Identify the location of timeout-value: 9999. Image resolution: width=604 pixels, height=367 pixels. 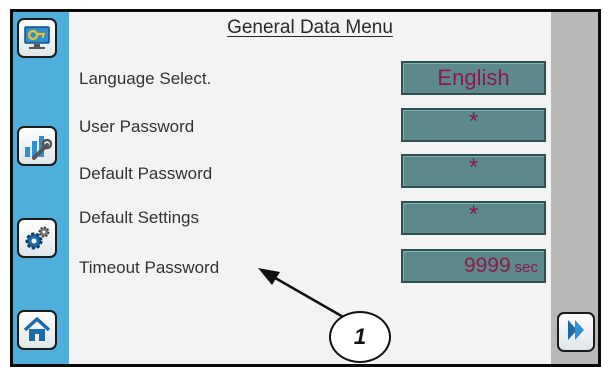
(487, 265).